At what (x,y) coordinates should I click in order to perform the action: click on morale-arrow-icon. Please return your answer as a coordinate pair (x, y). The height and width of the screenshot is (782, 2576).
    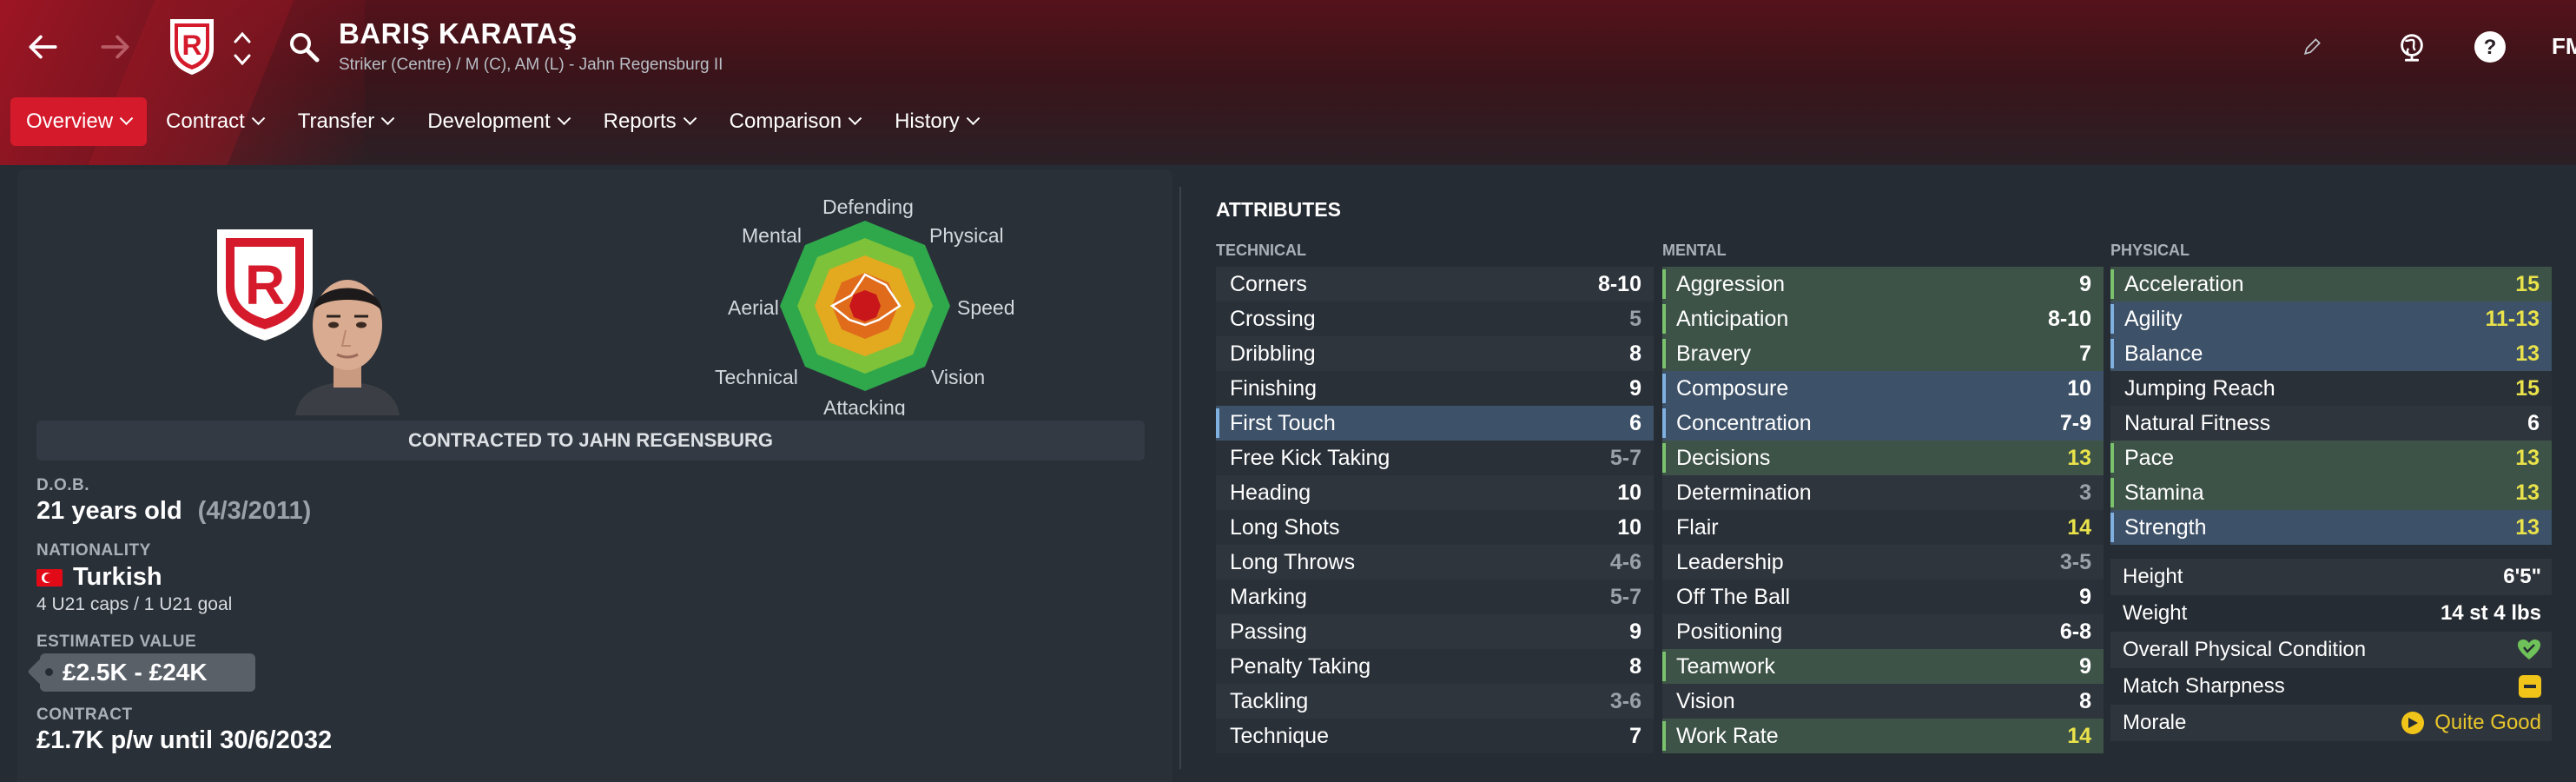
    Looking at the image, I should click on (2413, 723).